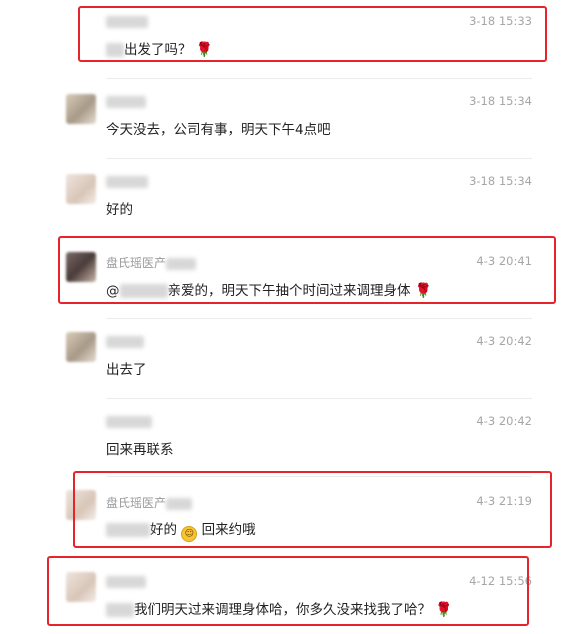 The image size is (587, 634). I want to click on message-text: 出去了, so click(126, 370).